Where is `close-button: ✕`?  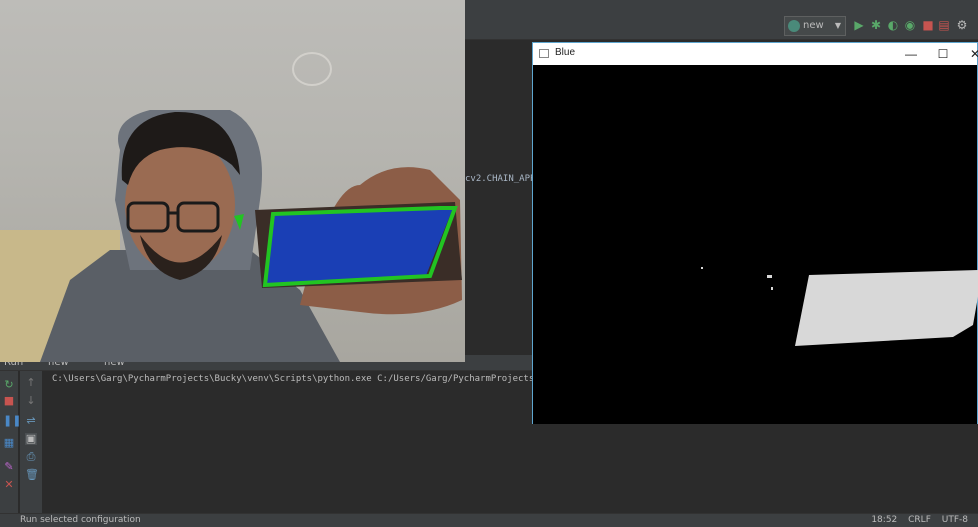 close-button: ✕ is located at coordinates (972, 54).